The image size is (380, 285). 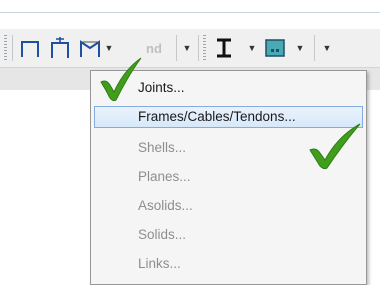 What do you see at coordinates (187, 48) in the screenshot?
I see `display-dropdown-arrow: ▼` at bounding box center [187, 48].